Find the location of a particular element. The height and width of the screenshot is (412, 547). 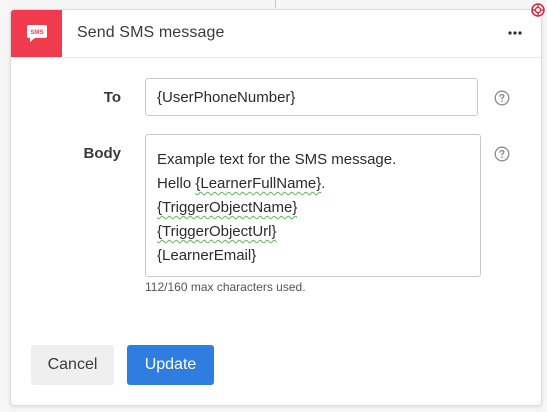

body-line: Example text for the SMS message. is located at coordinates (277, 159).